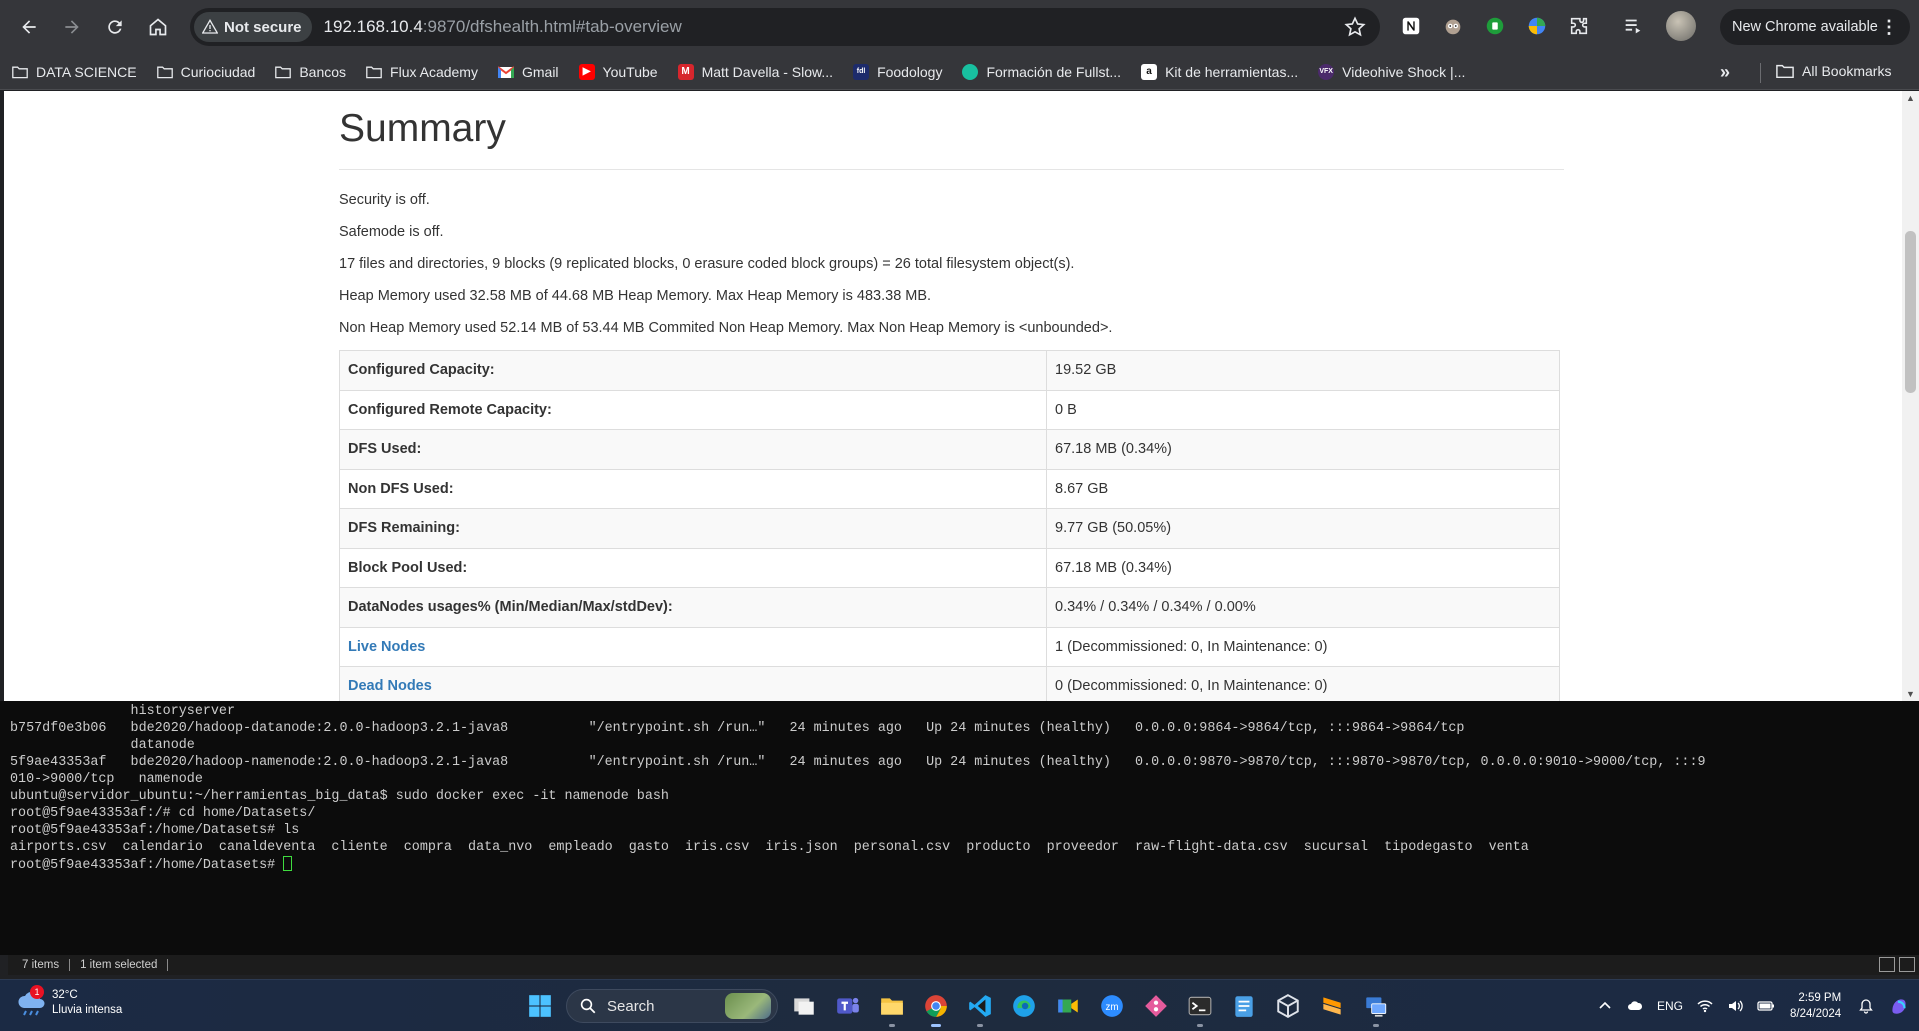  I want to click on terminal-prompt-line: root@5f9ae43353af:/home/Datasets#, so click(858, 865).